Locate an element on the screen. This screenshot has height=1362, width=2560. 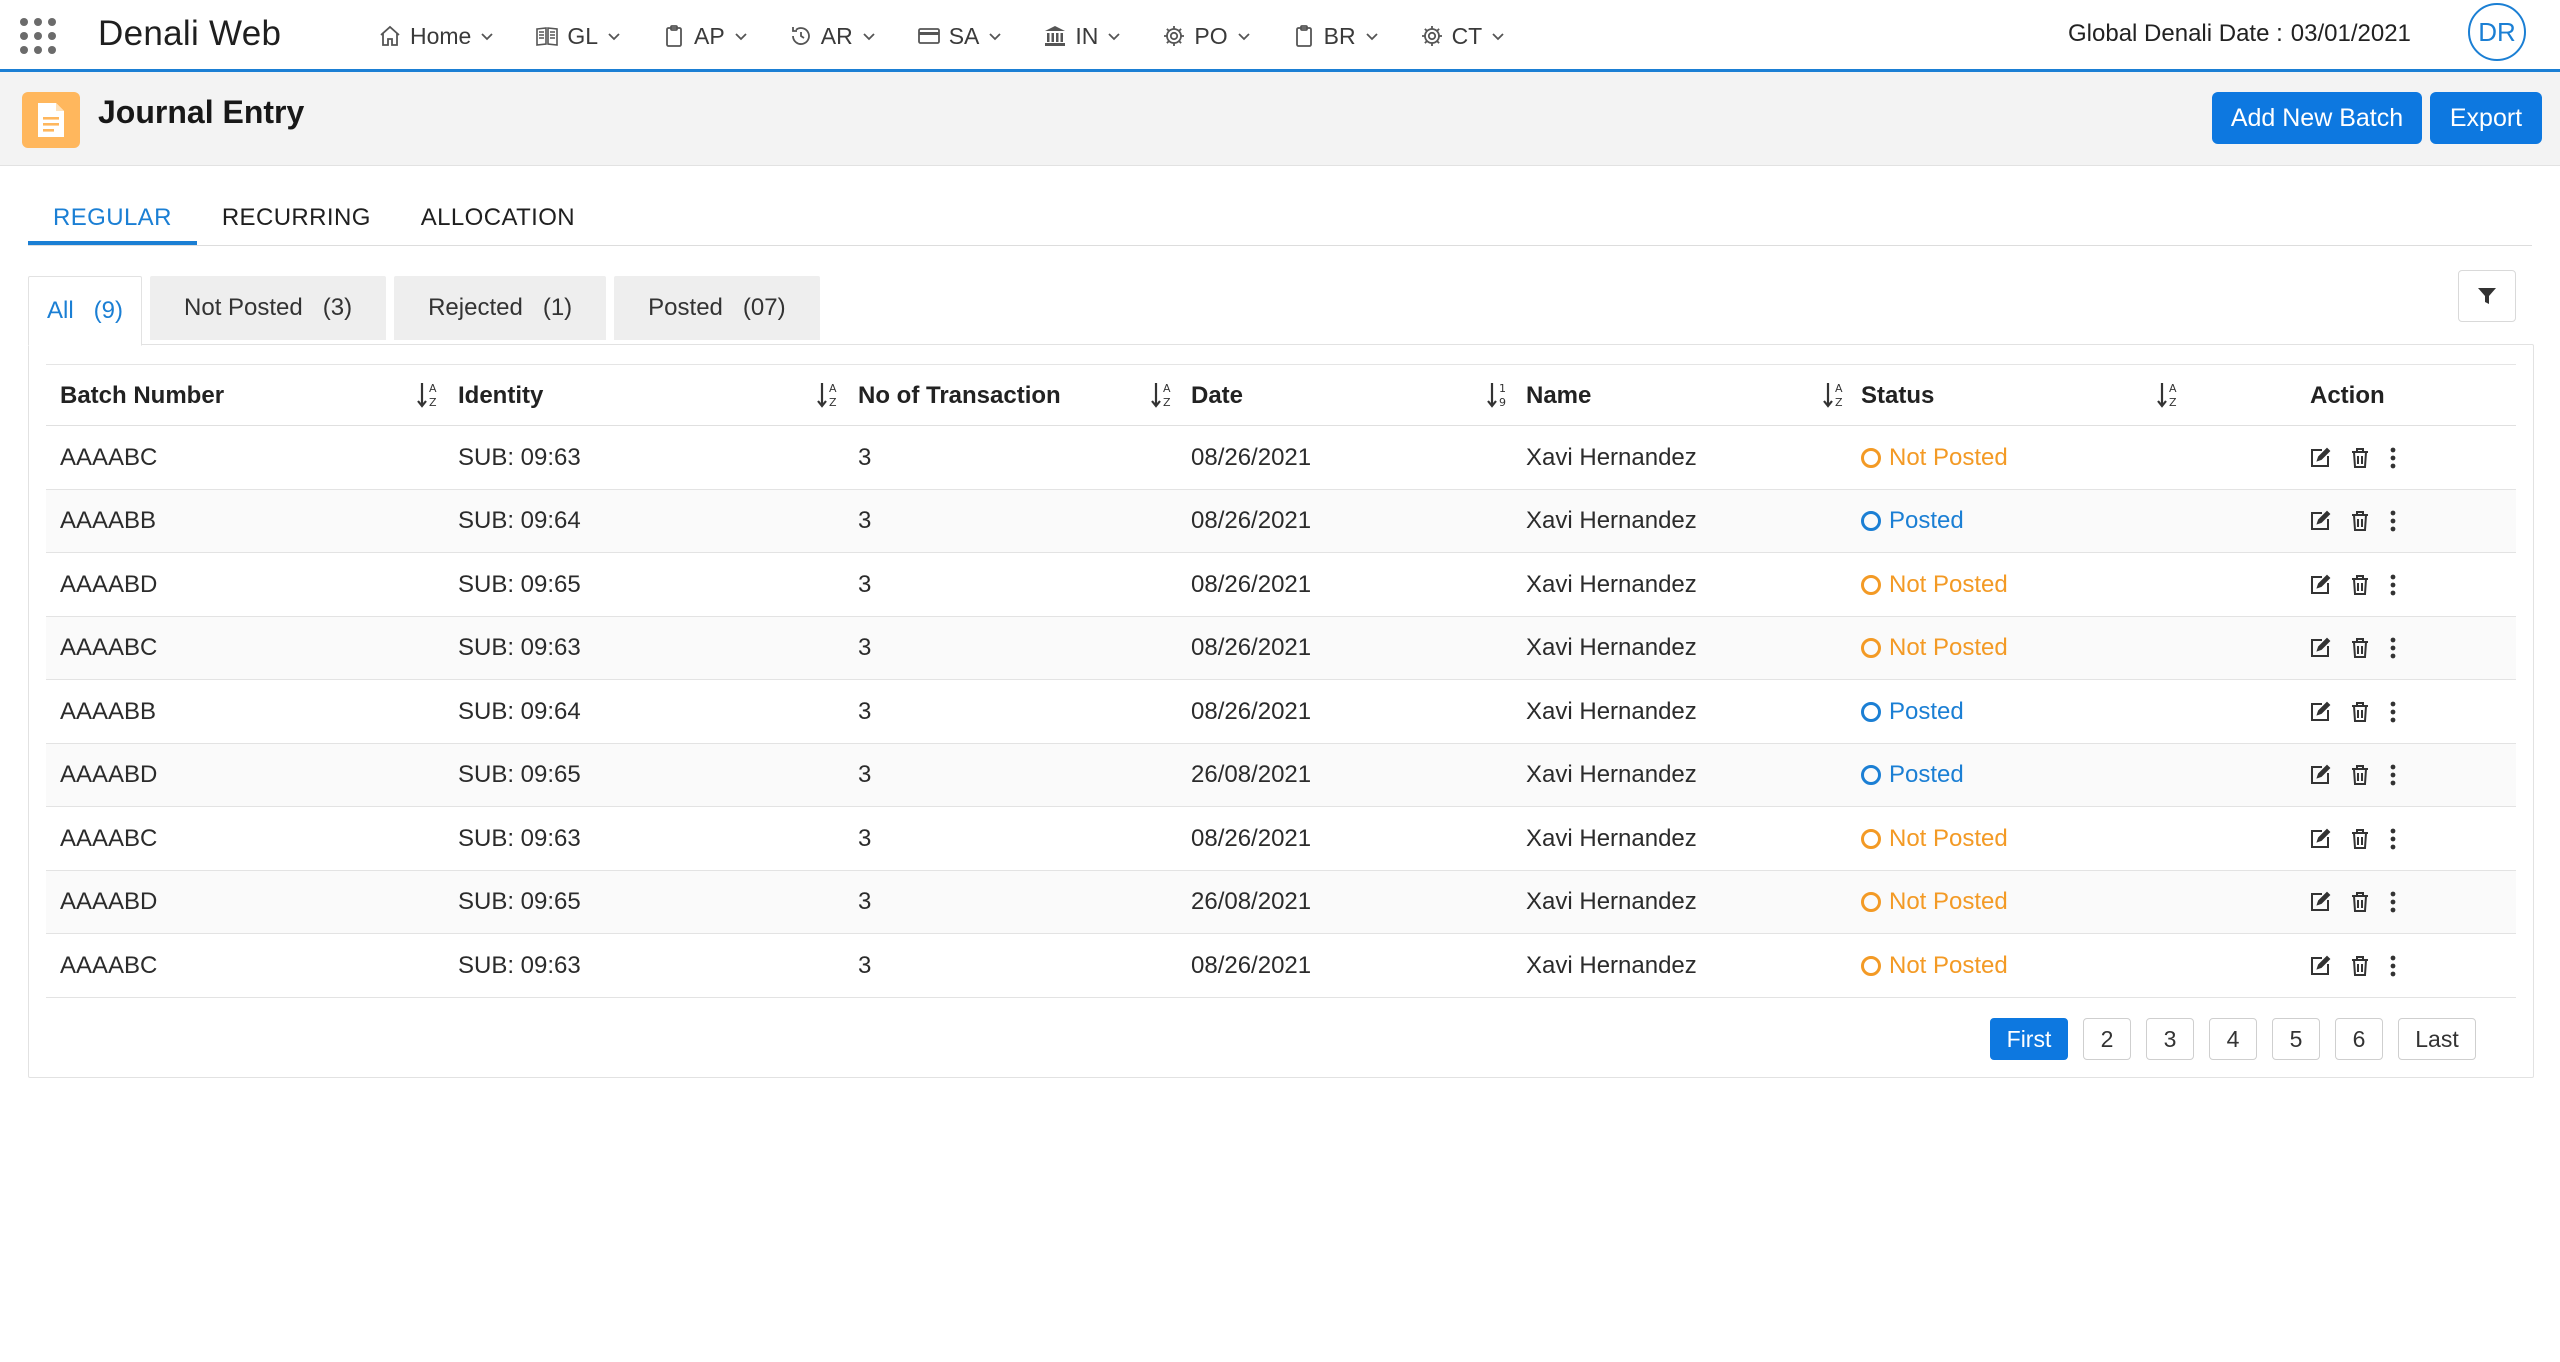
nav-item-br: BR is located at coordinates (1336, 36).